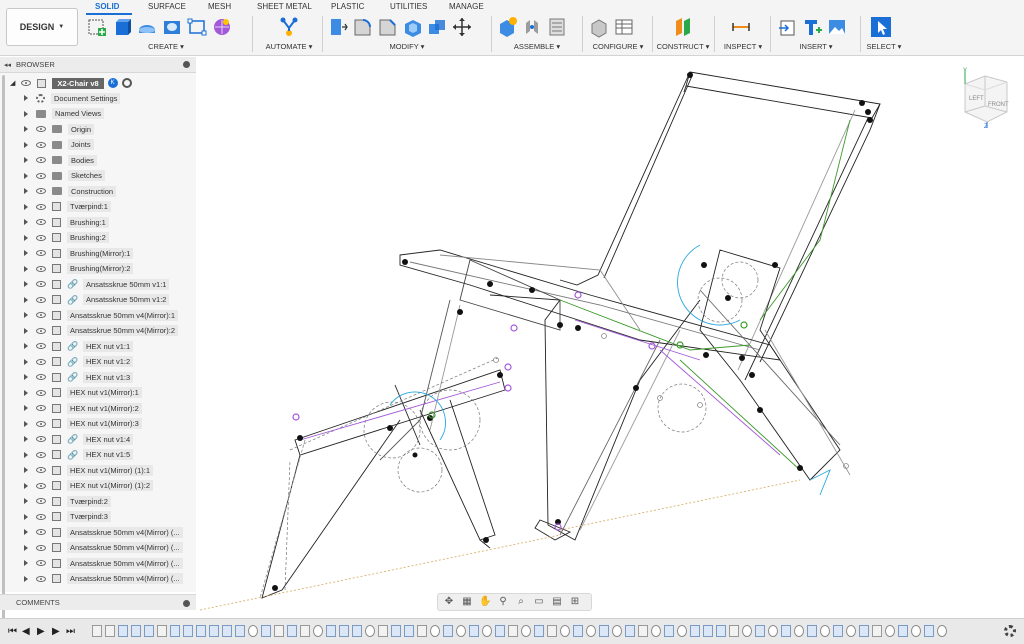 Image resolution: width=1024 pixels, height=644 pixels. What do you see at coordinates (683, 27) in the screenshot?
I see `offset-plane-icon` at bounding box center [683, 27].